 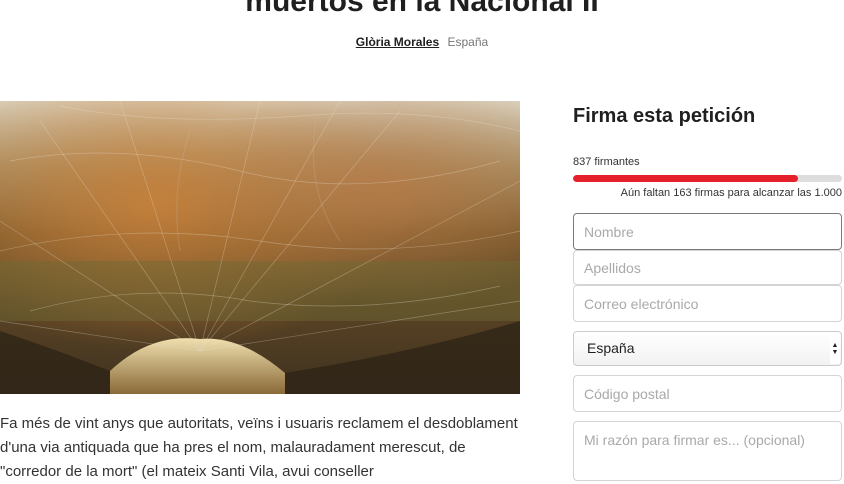 I want to click on first-name-input, so click(x=707, y=231).